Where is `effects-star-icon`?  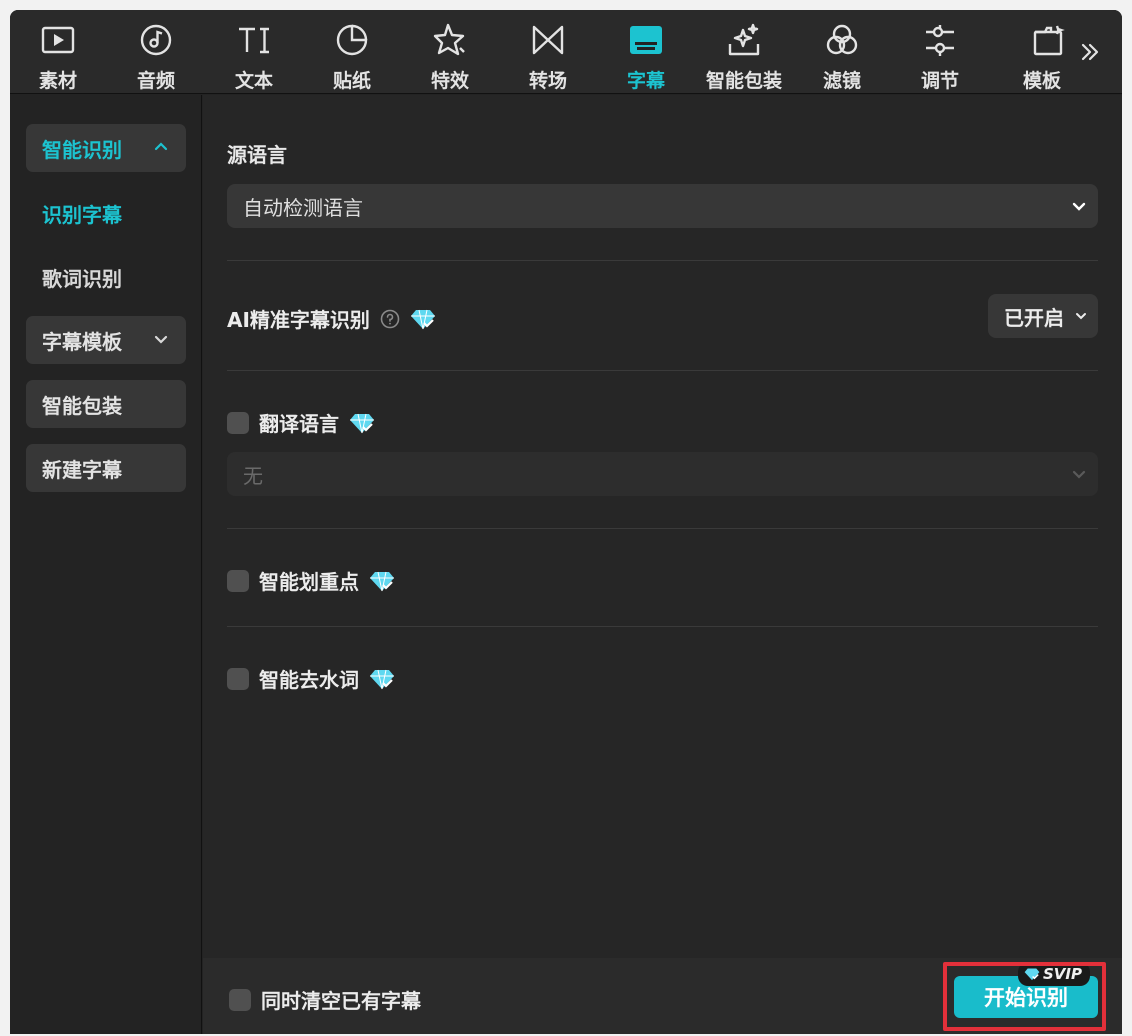 effects-star-icon is located at coordinates (450, 40).